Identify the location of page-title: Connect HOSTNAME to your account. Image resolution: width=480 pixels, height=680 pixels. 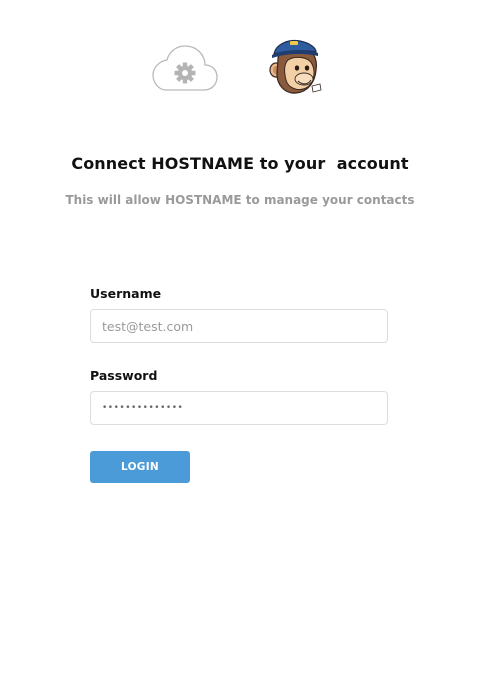
(240, 163).